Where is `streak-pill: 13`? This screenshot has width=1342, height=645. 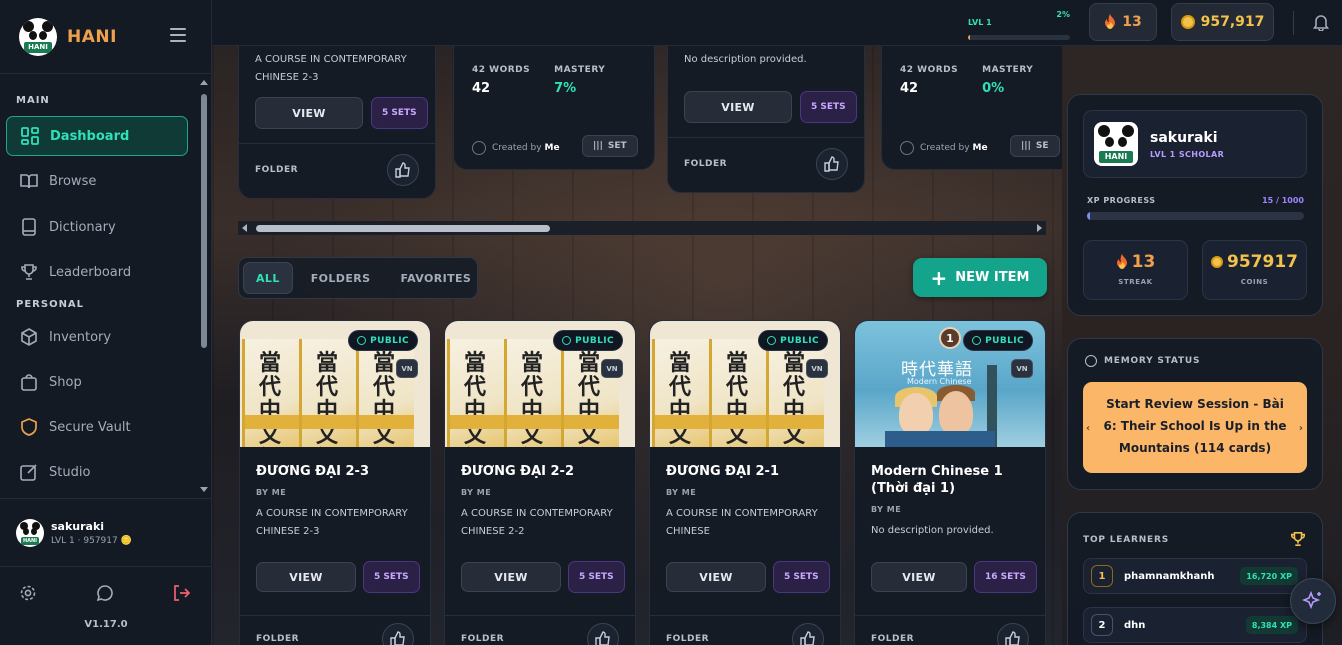 streak-pill: 13 is located at coordinates (1123, 22).